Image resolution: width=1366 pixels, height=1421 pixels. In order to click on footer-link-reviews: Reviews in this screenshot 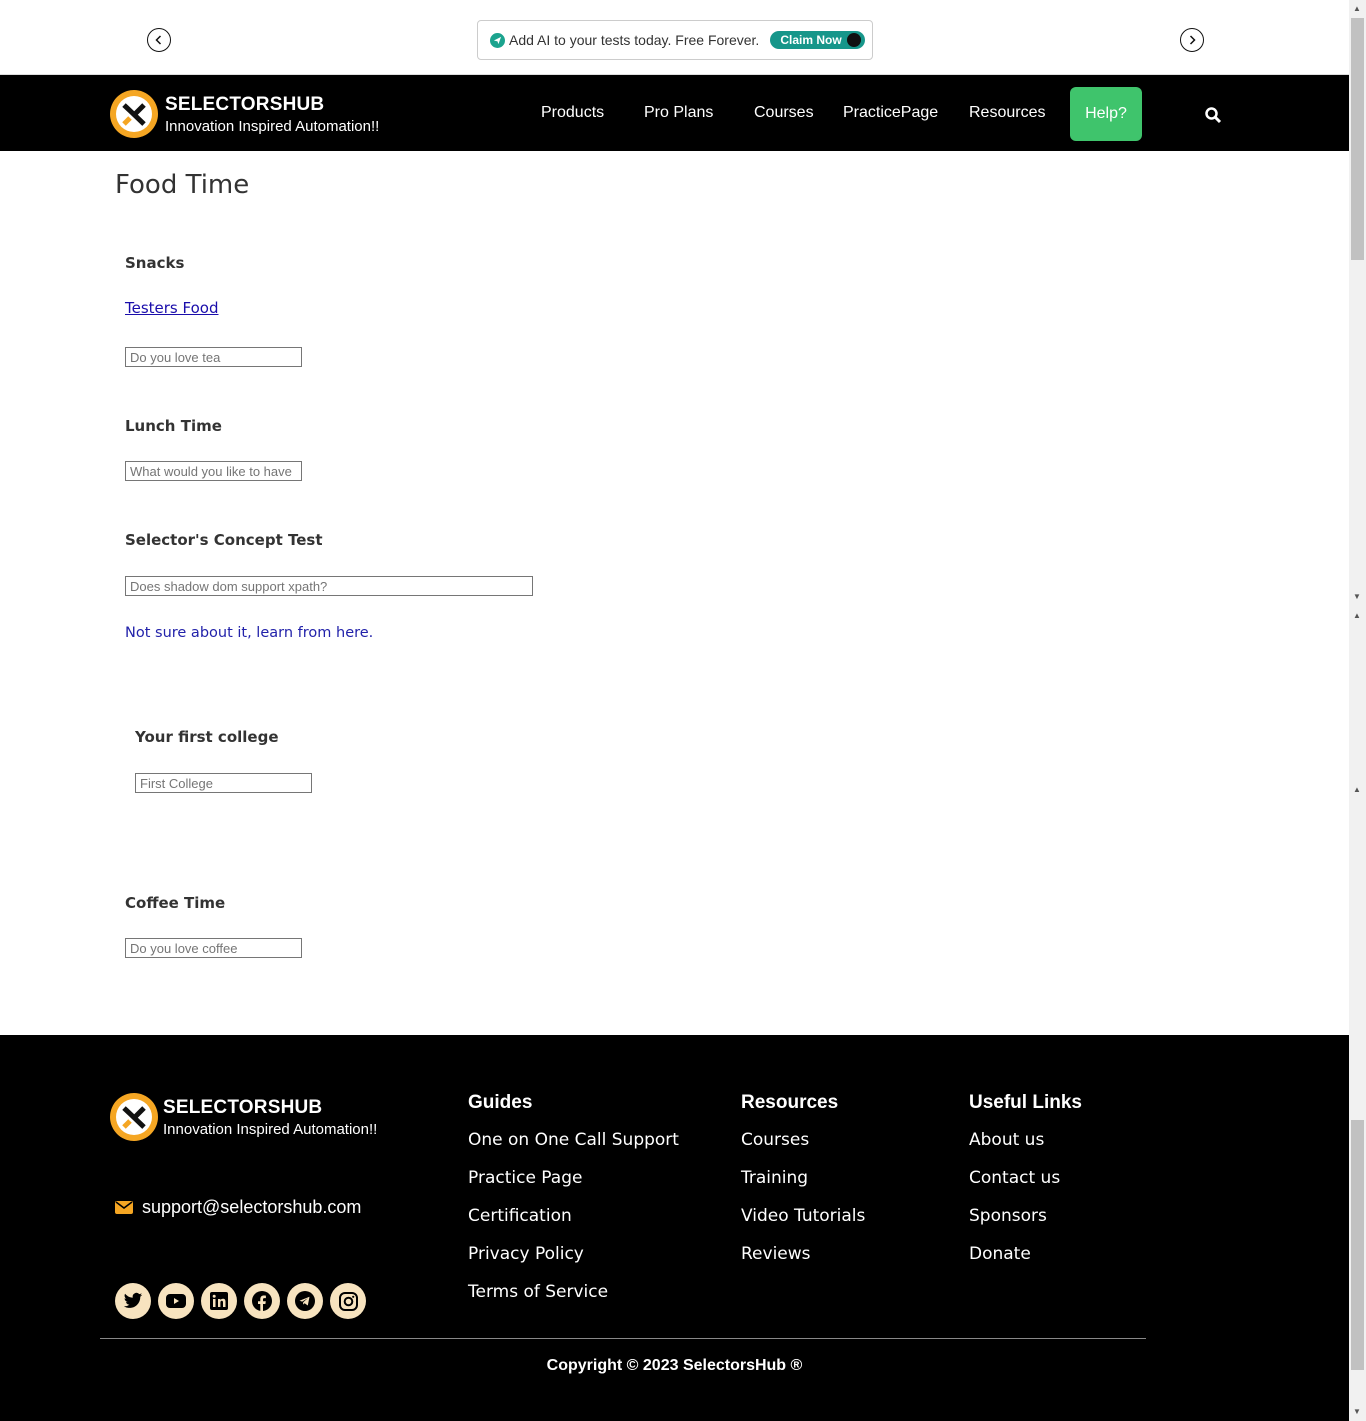, I will do `click(776, 1254)`.